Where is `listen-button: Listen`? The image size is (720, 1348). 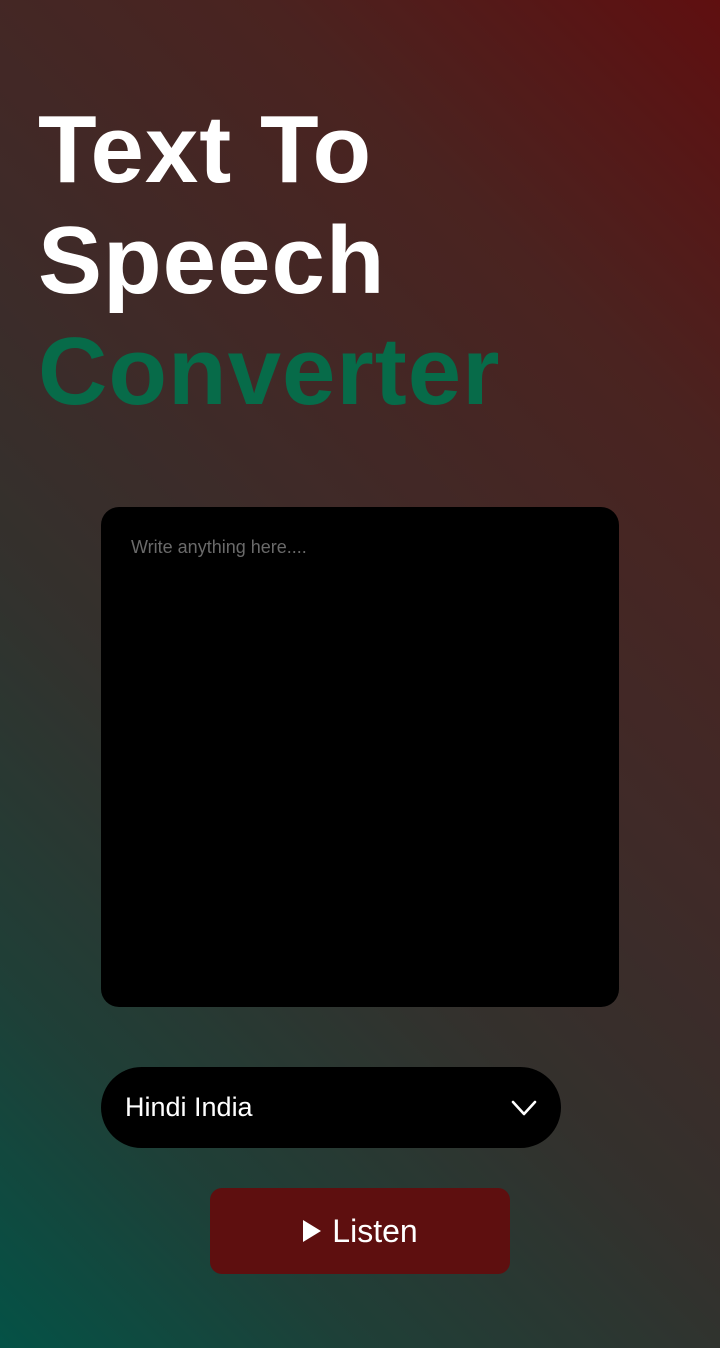
listen-button: Listen is located at coordinates (360, 1231).